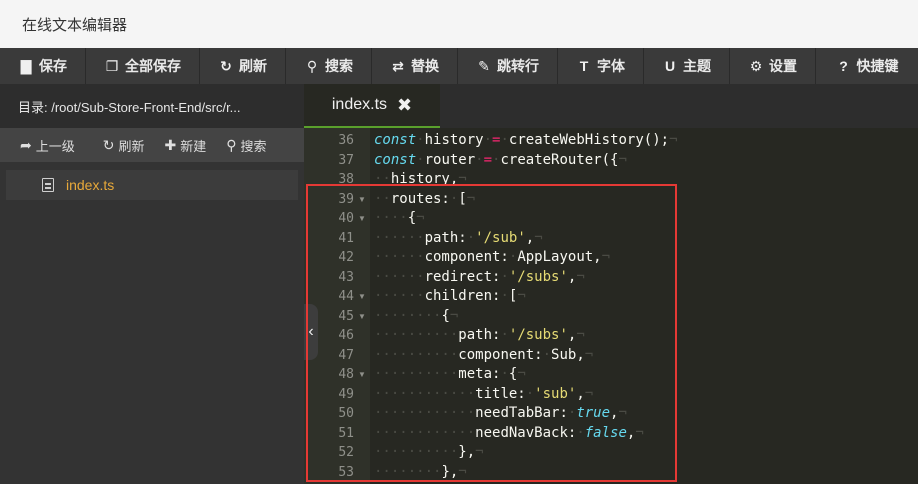  What do you see at coordinates (26, 144) in the screenshot?
I see `arrow-up-icon: ➦` at bounding box center [26, 144].